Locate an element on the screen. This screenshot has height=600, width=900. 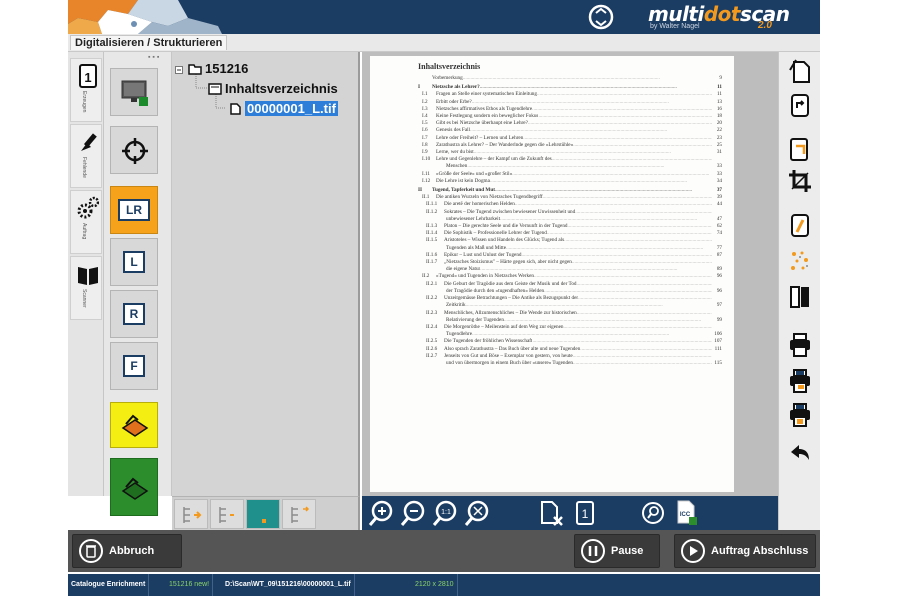
left-right-pages-tool: LR is located at coordinates (134, 210).